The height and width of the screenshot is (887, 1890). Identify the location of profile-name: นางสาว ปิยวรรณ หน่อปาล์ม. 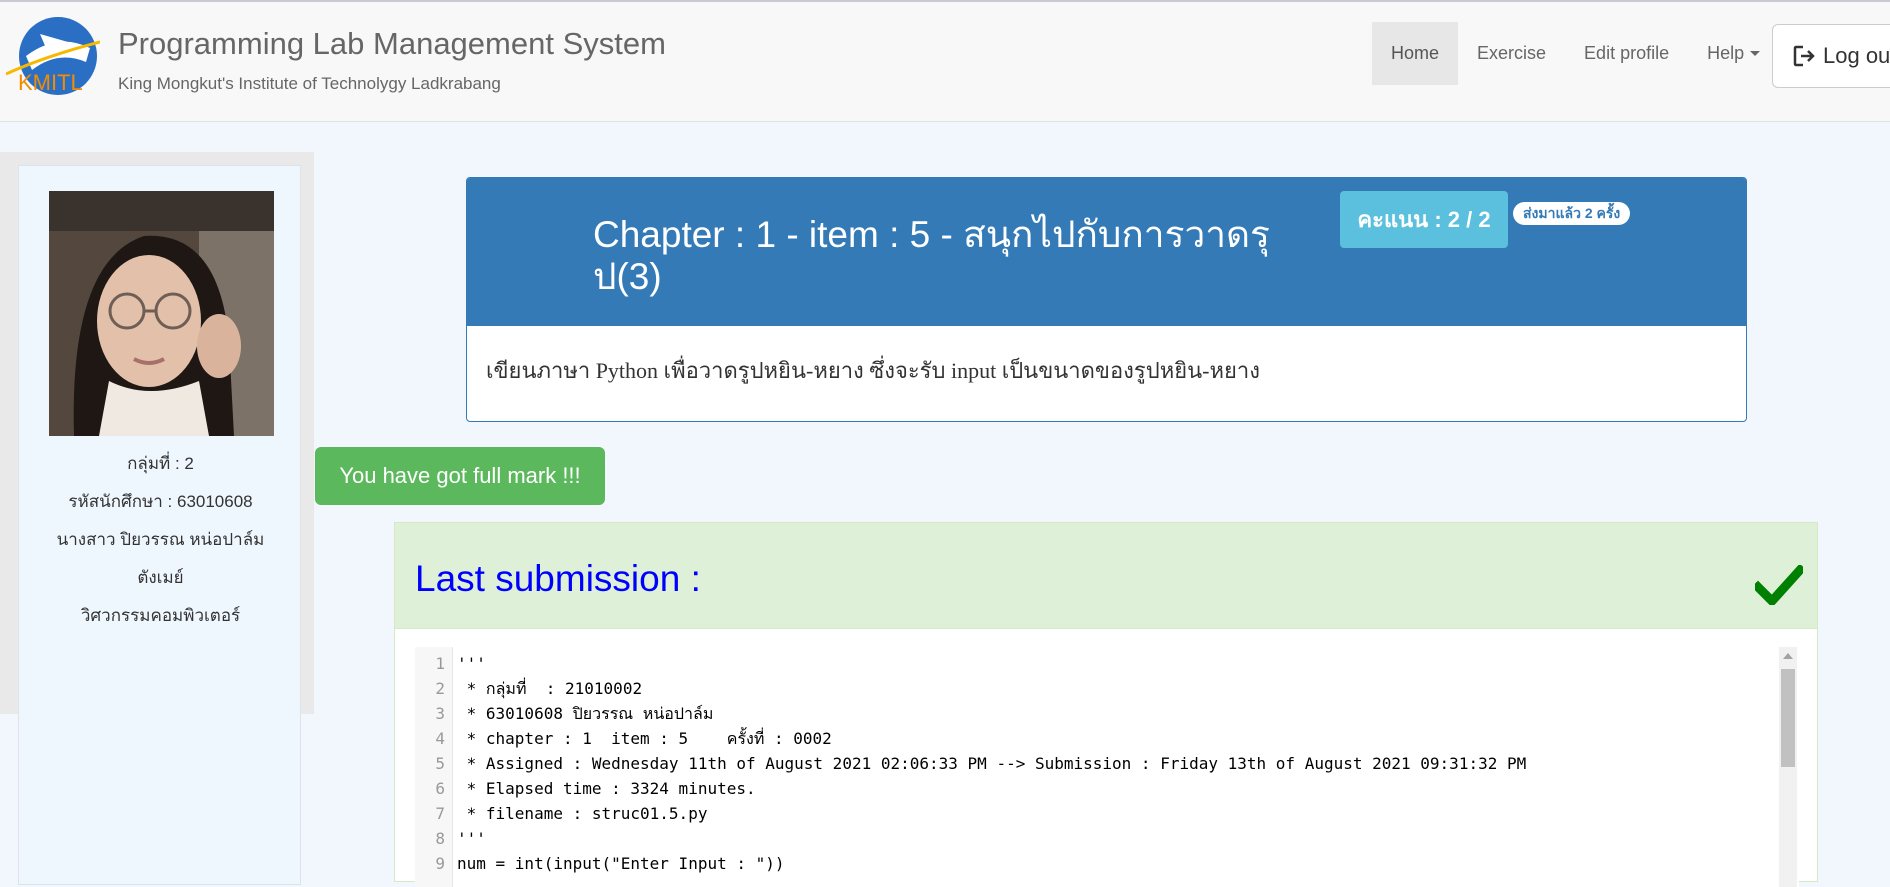
(160, 539).